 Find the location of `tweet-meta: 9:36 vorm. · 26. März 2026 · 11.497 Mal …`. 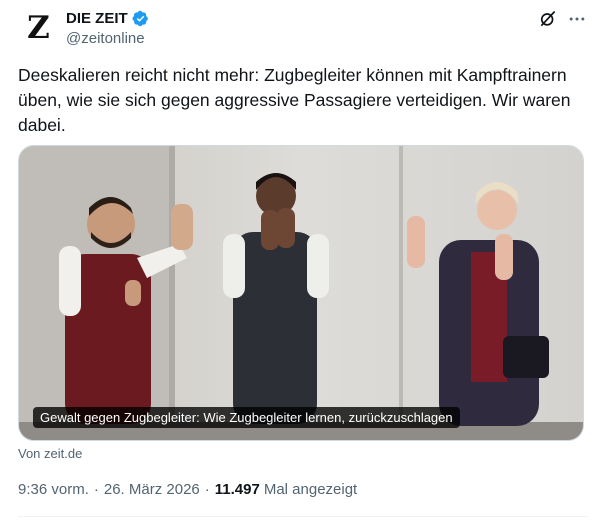

tweet-meta: 9:36 vorm. · 26. März 2026 · 11.497 Mal … is located at coordinates (187, 489).